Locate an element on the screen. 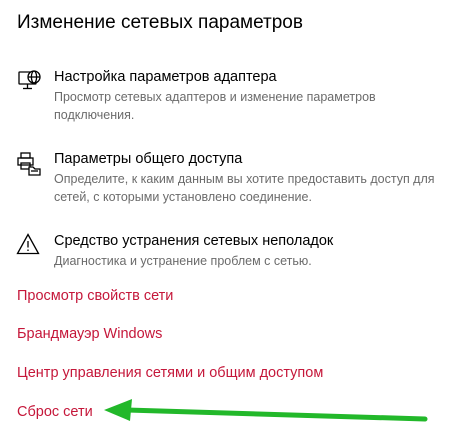  sharing-printer-icon is located at coordinates (29, 163).